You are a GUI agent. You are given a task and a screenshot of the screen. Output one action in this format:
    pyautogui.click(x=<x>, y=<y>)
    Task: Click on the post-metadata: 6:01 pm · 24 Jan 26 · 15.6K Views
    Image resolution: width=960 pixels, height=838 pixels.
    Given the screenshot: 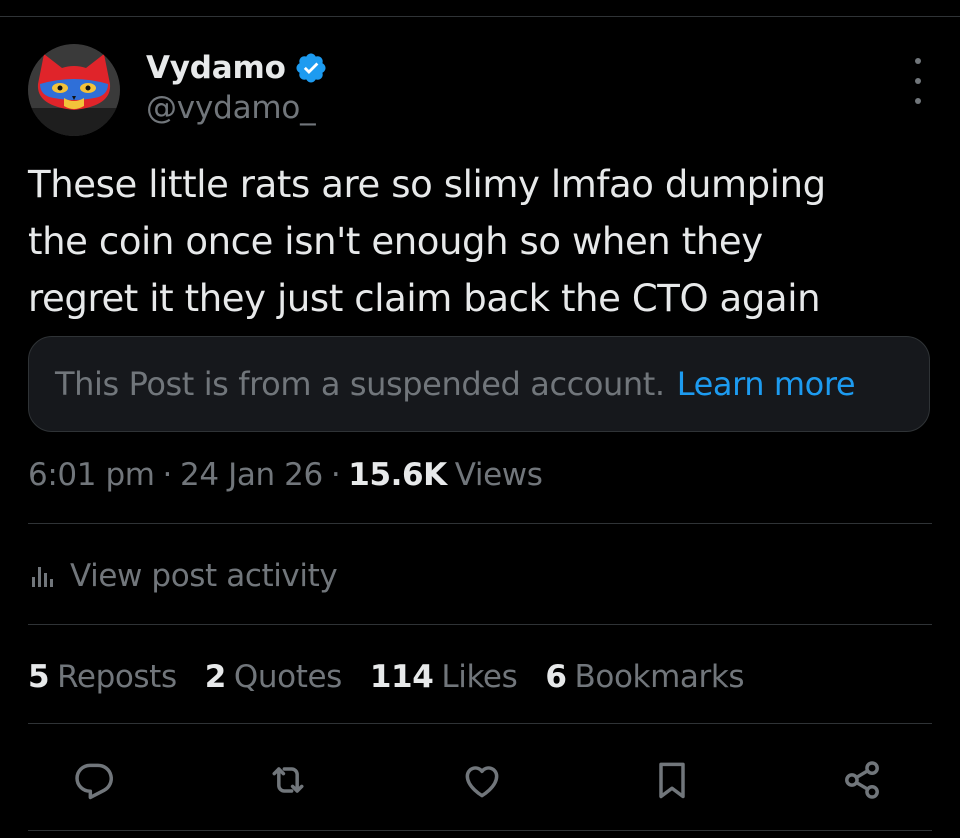 What is the action you would take?
    pyautogui.click(x=285, y=475)
    